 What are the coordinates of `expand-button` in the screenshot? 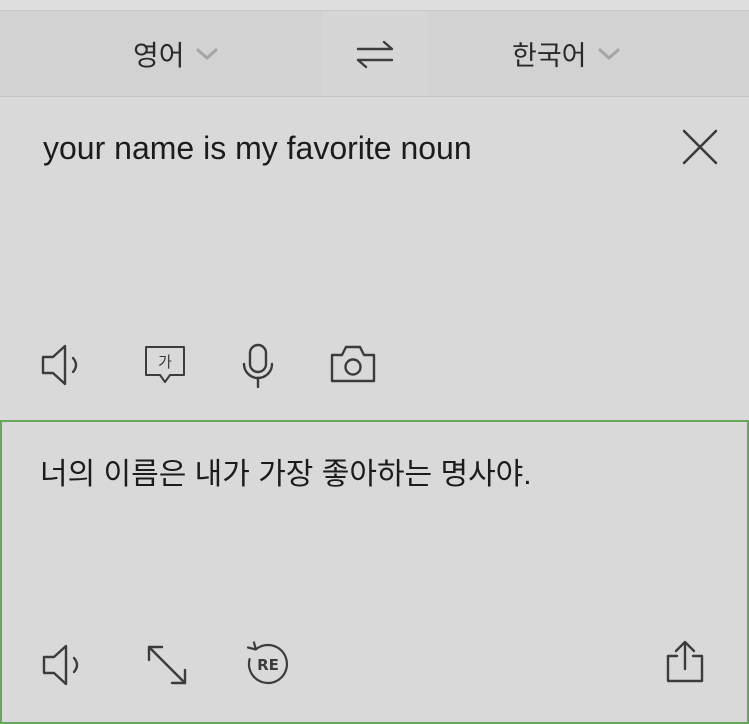 It's located at (167, 665).